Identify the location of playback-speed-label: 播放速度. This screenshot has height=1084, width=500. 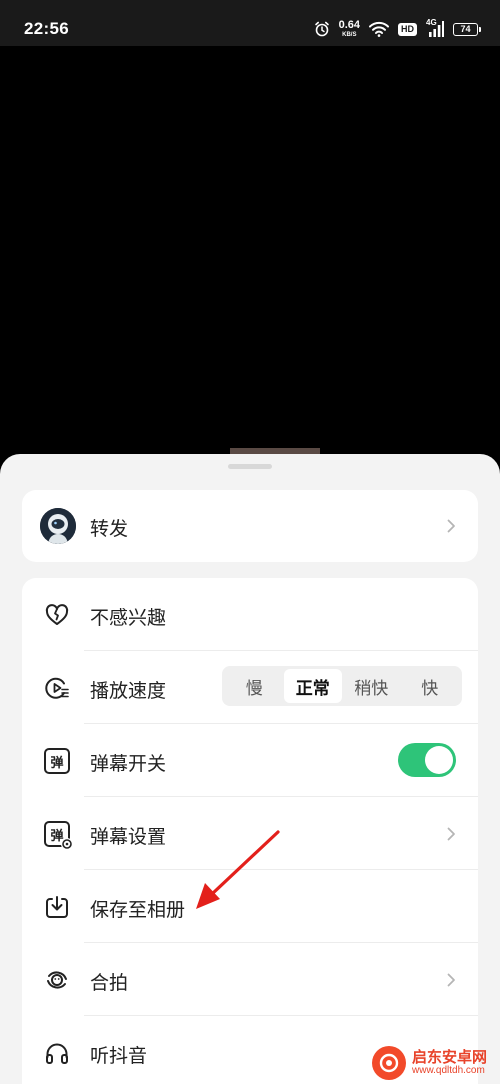
(128, 691).